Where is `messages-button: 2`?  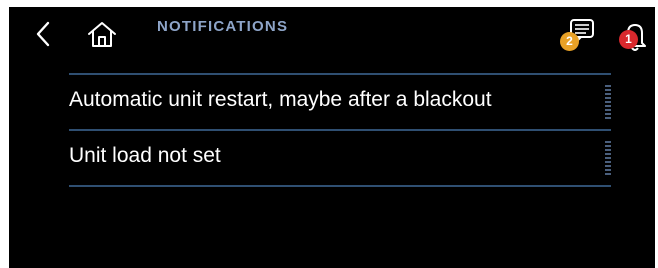
messages-button: 2 is located at coordinates (579, 33).